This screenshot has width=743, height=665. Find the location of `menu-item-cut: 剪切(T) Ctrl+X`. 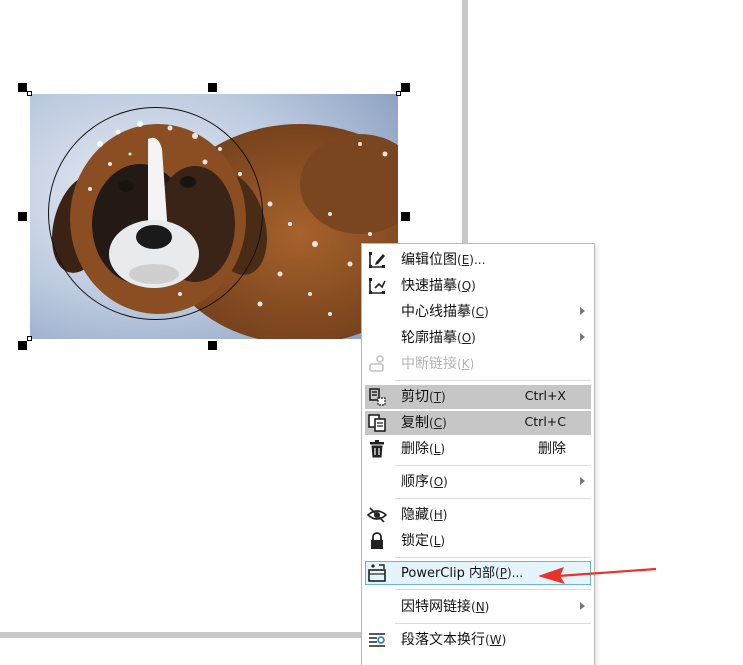

menu-item-cut: 剪切(T) Ctrl+X is located at coordinates (478, 397).